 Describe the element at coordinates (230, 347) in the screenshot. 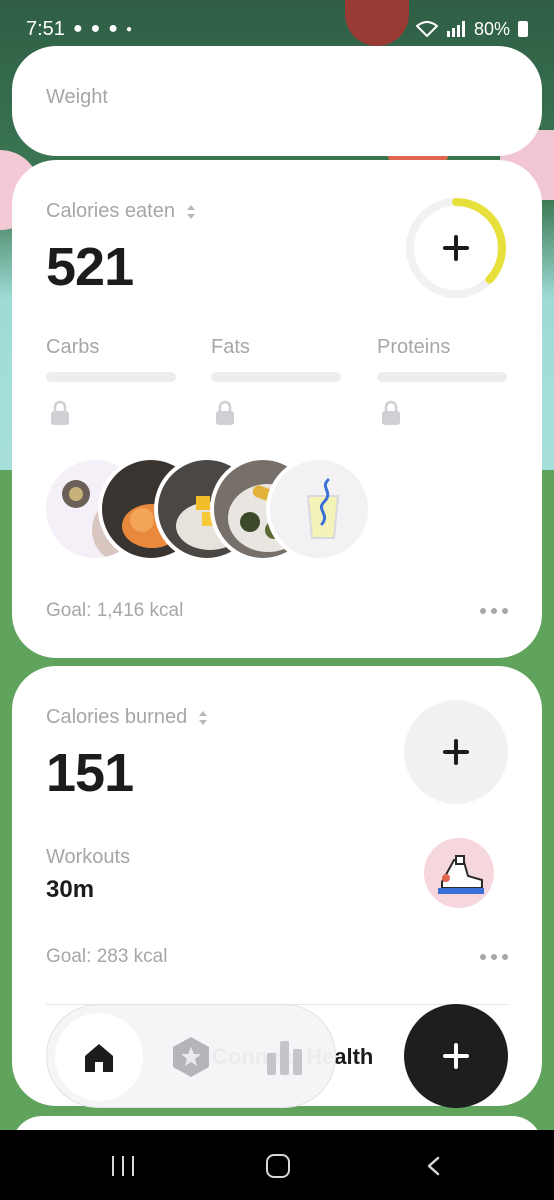

I see `macro-label: Fats` at that location.